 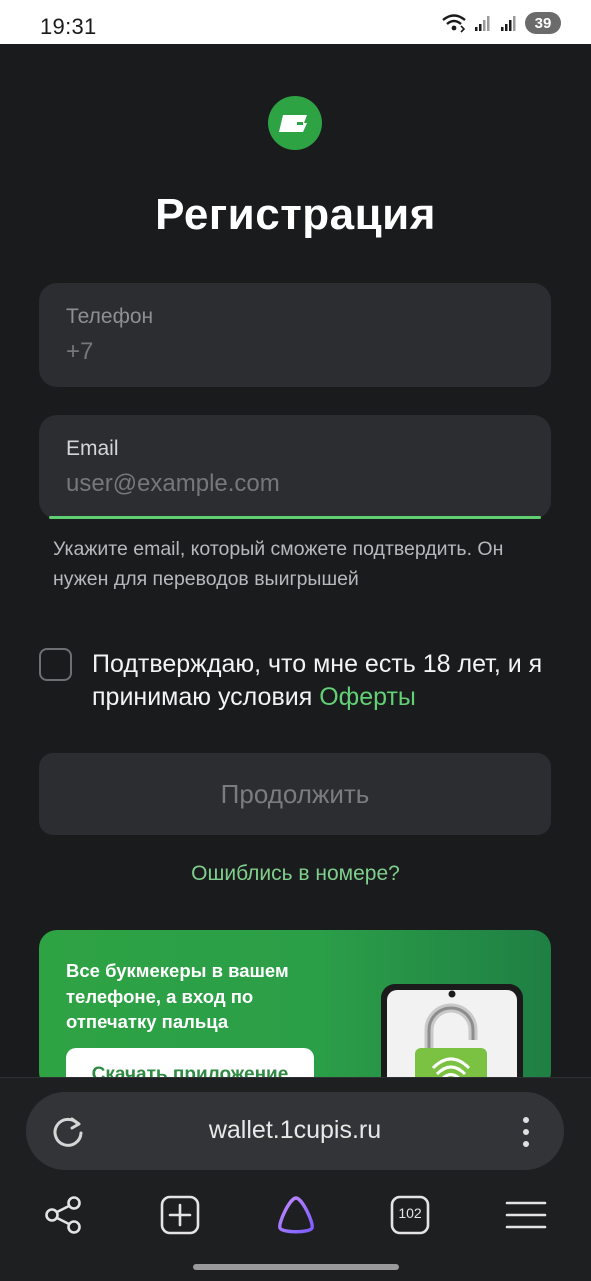 I want to click on alice-icon, so click(x=296, y=1215).